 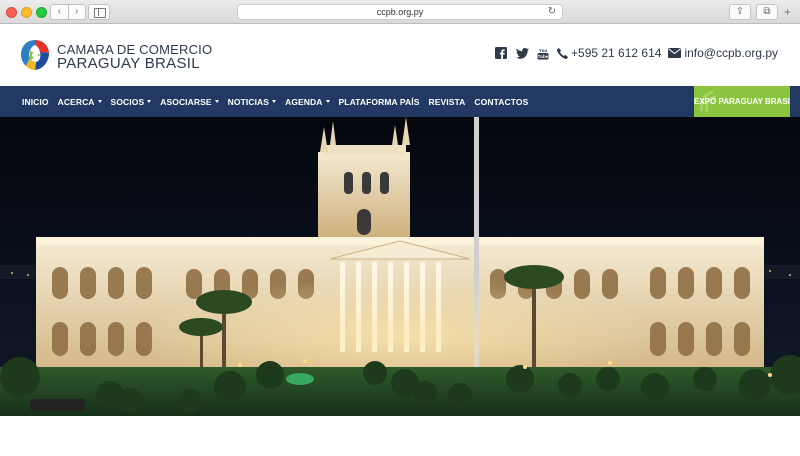 I want to click on reload-icon: ↻, so click(x=552, y=12).